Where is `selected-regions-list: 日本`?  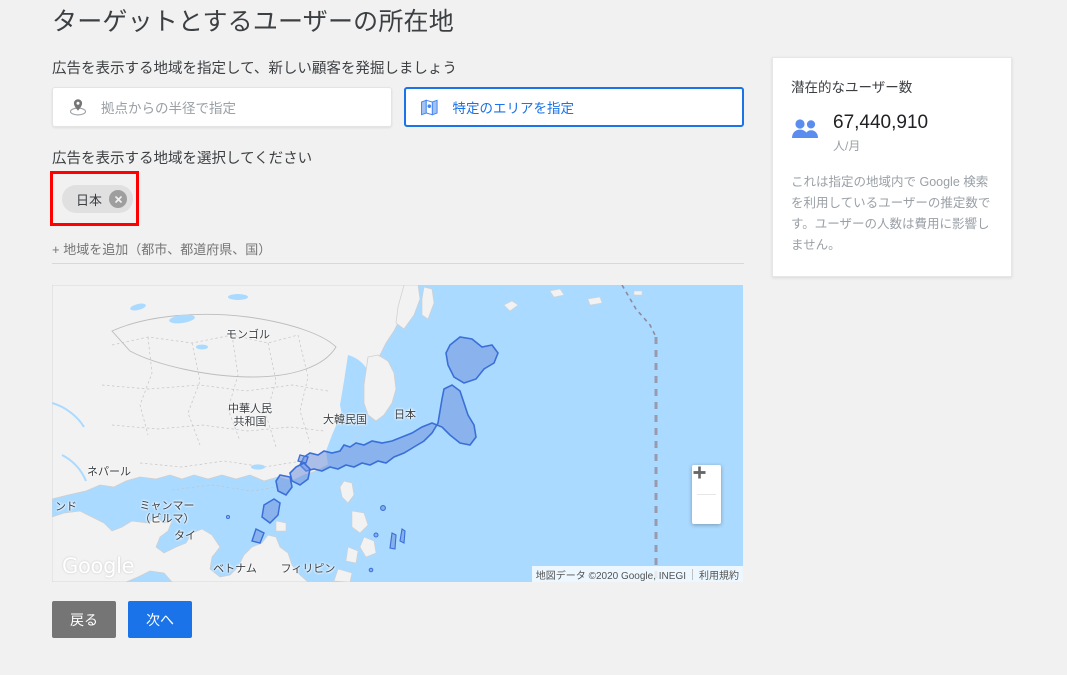
selected-regions-list: 日本 is located at coordinates (398, 198).